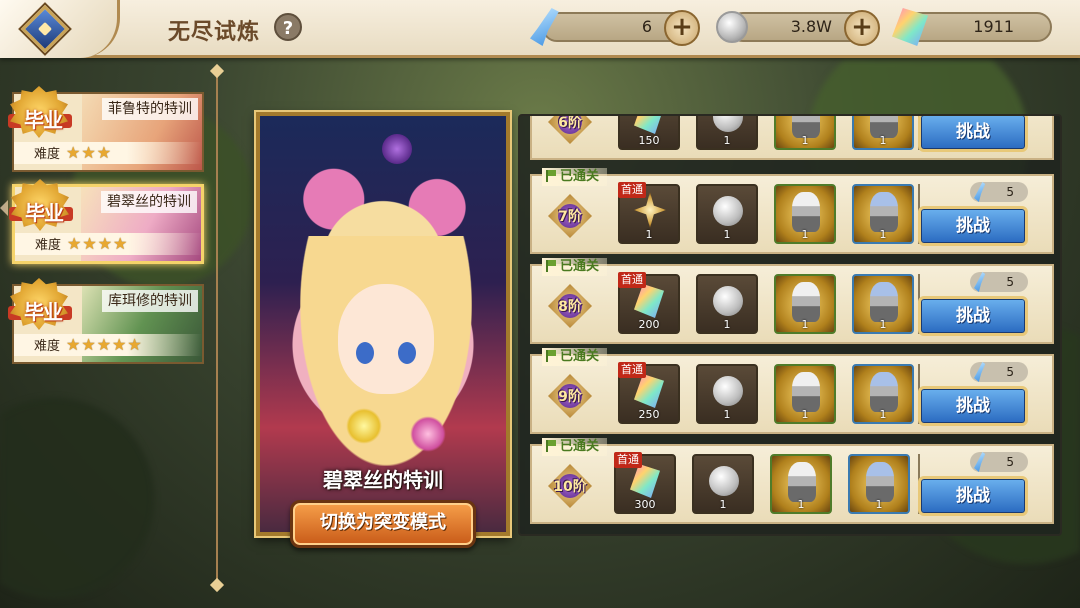 The height and width of the screenshot is (608, 1080). Describe the element at coordinates (4, 208) in the screenshot. I see `scroll-left-arrow-icon` at that location.